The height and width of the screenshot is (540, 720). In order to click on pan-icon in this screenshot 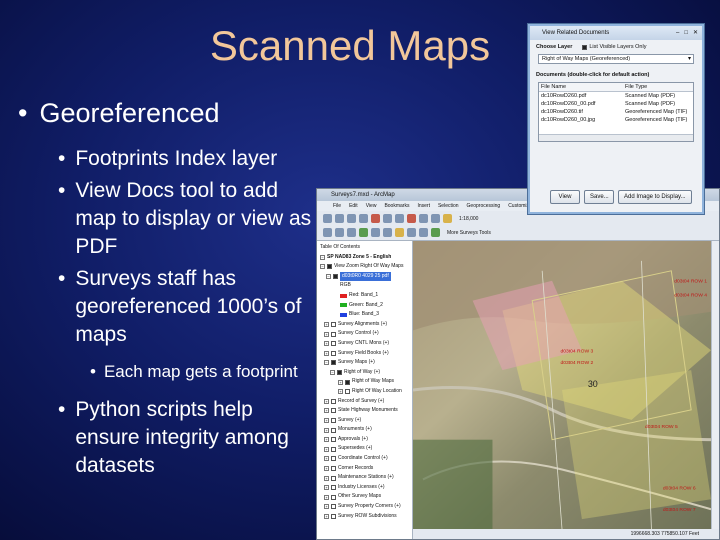, I will do `click(351, 232)`.